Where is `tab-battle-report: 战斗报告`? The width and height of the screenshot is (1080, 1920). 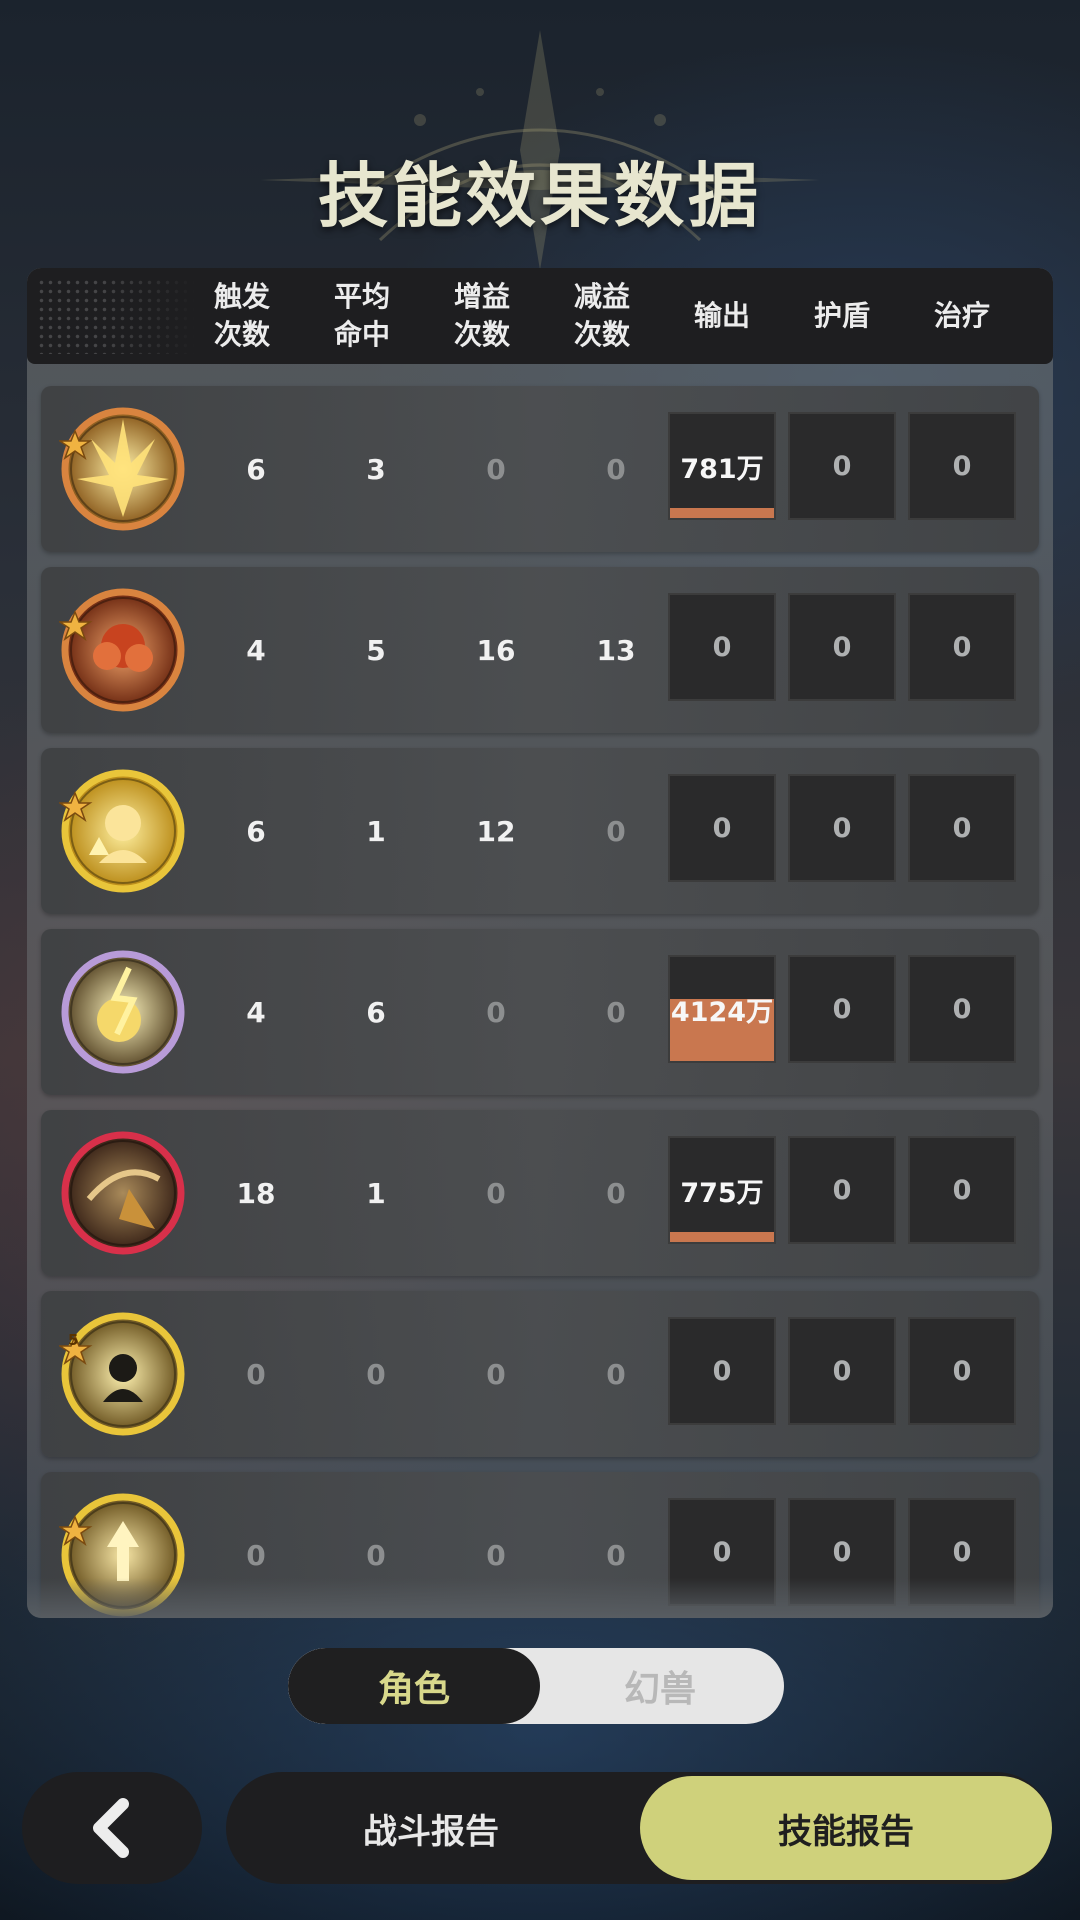
tab-battle-report: 战斗报告 is located at coordinates (431, 1828).